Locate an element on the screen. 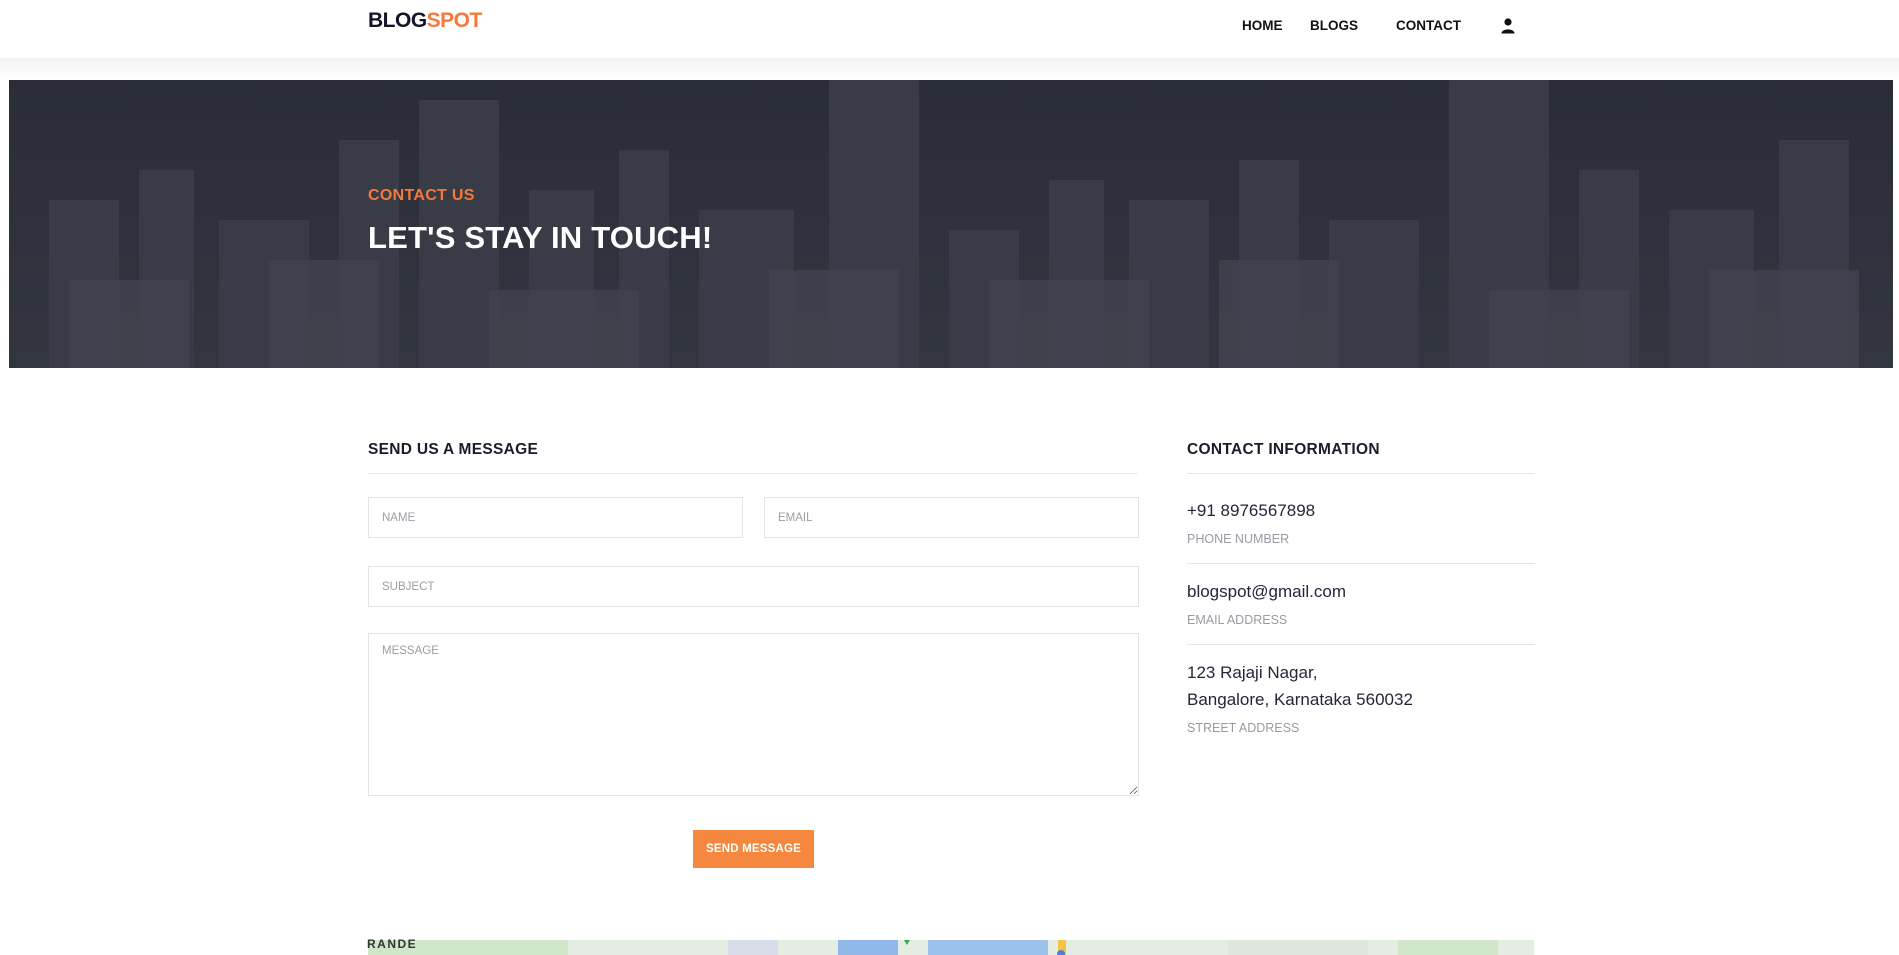  hero-title: LET'S STAY IN TOUCH! is located at coordinates (540, 237).